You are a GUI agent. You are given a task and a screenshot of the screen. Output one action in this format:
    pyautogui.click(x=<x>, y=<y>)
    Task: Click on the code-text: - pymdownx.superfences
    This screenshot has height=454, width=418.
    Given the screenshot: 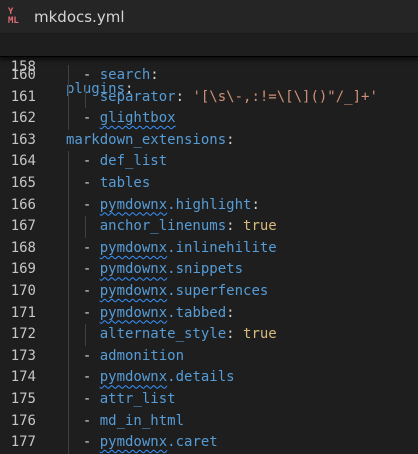 What is the action you would take?
    pyautogui.click(x=175, y=292)
    